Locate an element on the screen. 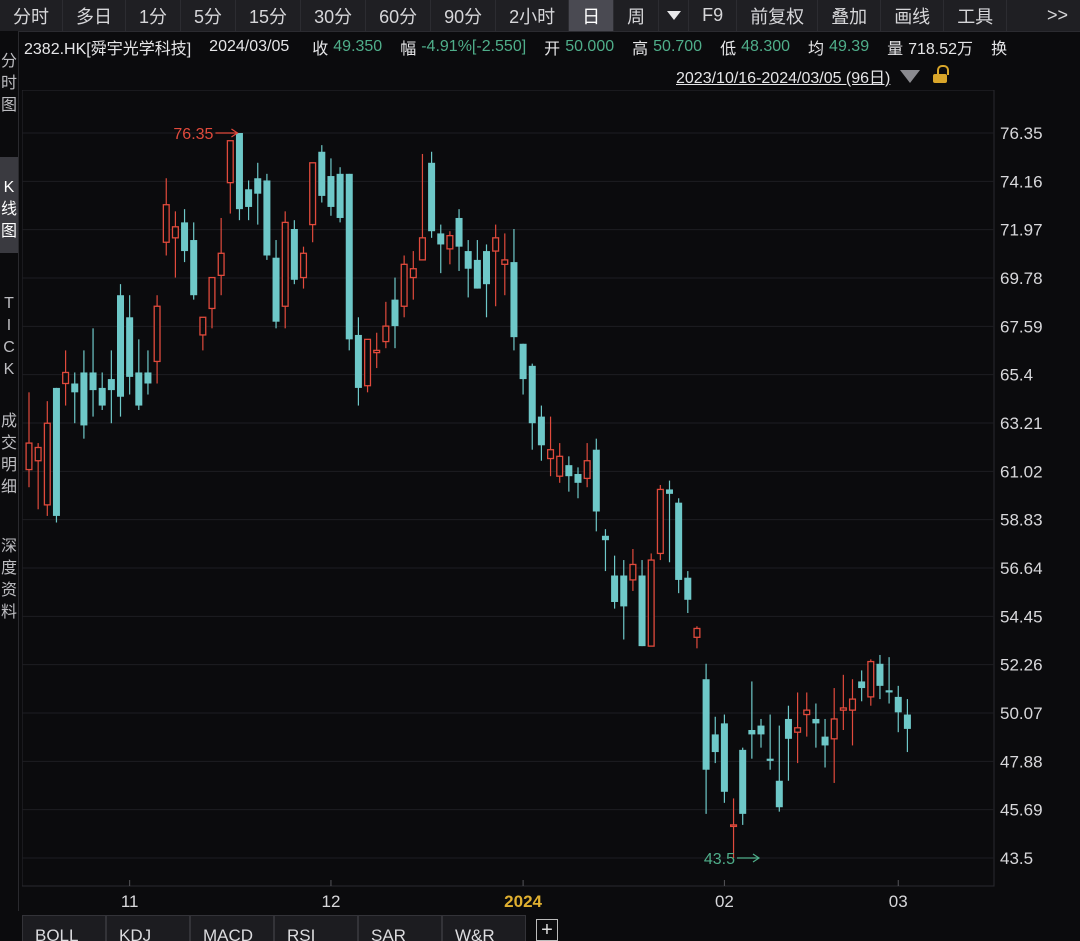 The height and width of the screenshot is (941, 1080). date-range-text: 2023/10/16-2024/03/05 (96日) is located at coordinates (783, 76).